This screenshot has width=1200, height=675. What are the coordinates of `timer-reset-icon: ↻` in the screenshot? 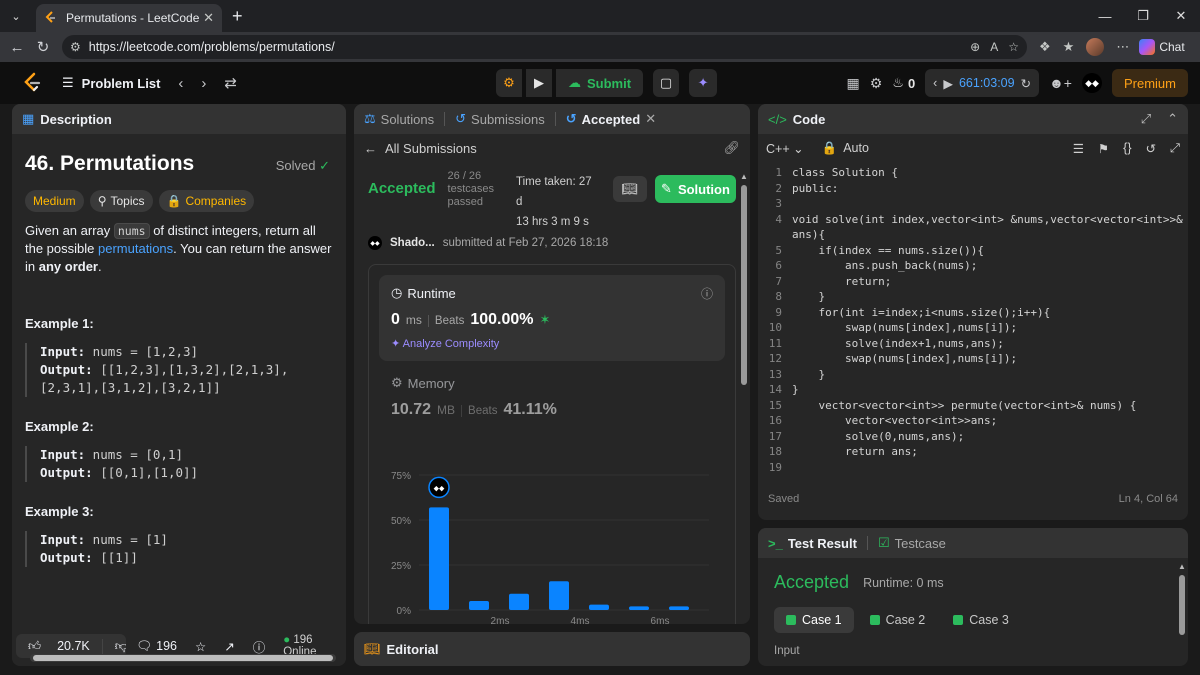 It's located at (1026, 83).